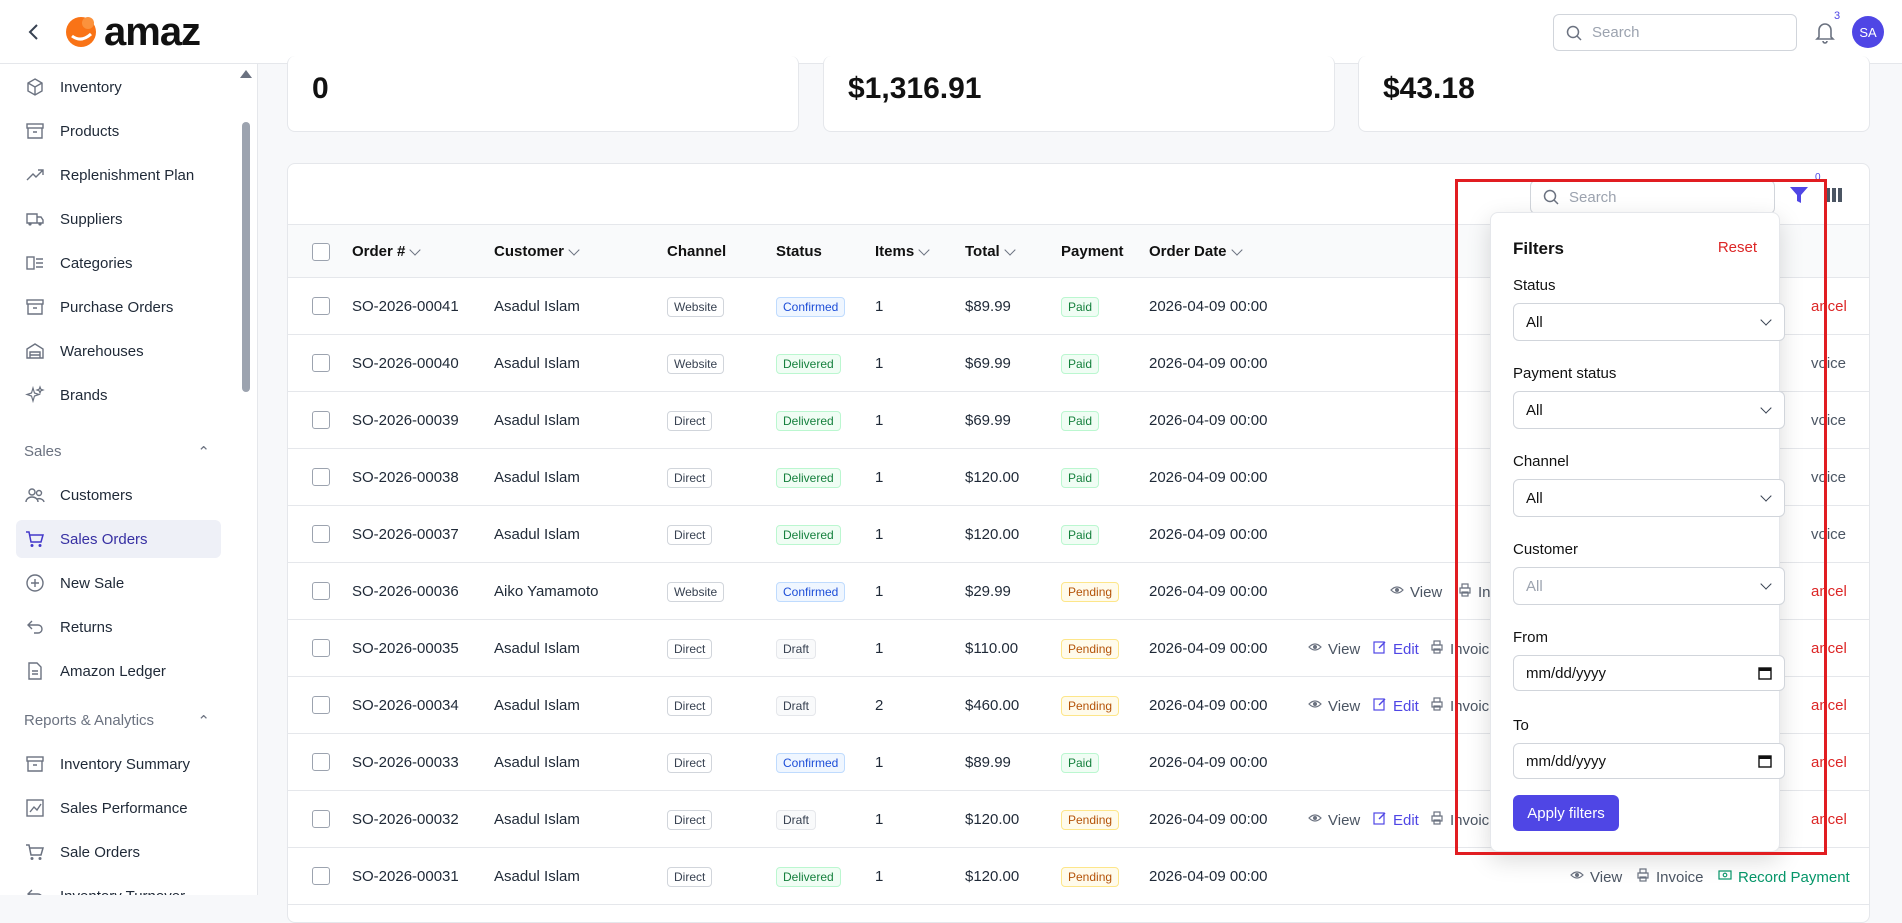 This screenshot has width=1902, height=923. What do you see at coordinates (90, 131) in the screenshot?
I see `sidebar-item-label: Products` at bounding box center [90, 131].